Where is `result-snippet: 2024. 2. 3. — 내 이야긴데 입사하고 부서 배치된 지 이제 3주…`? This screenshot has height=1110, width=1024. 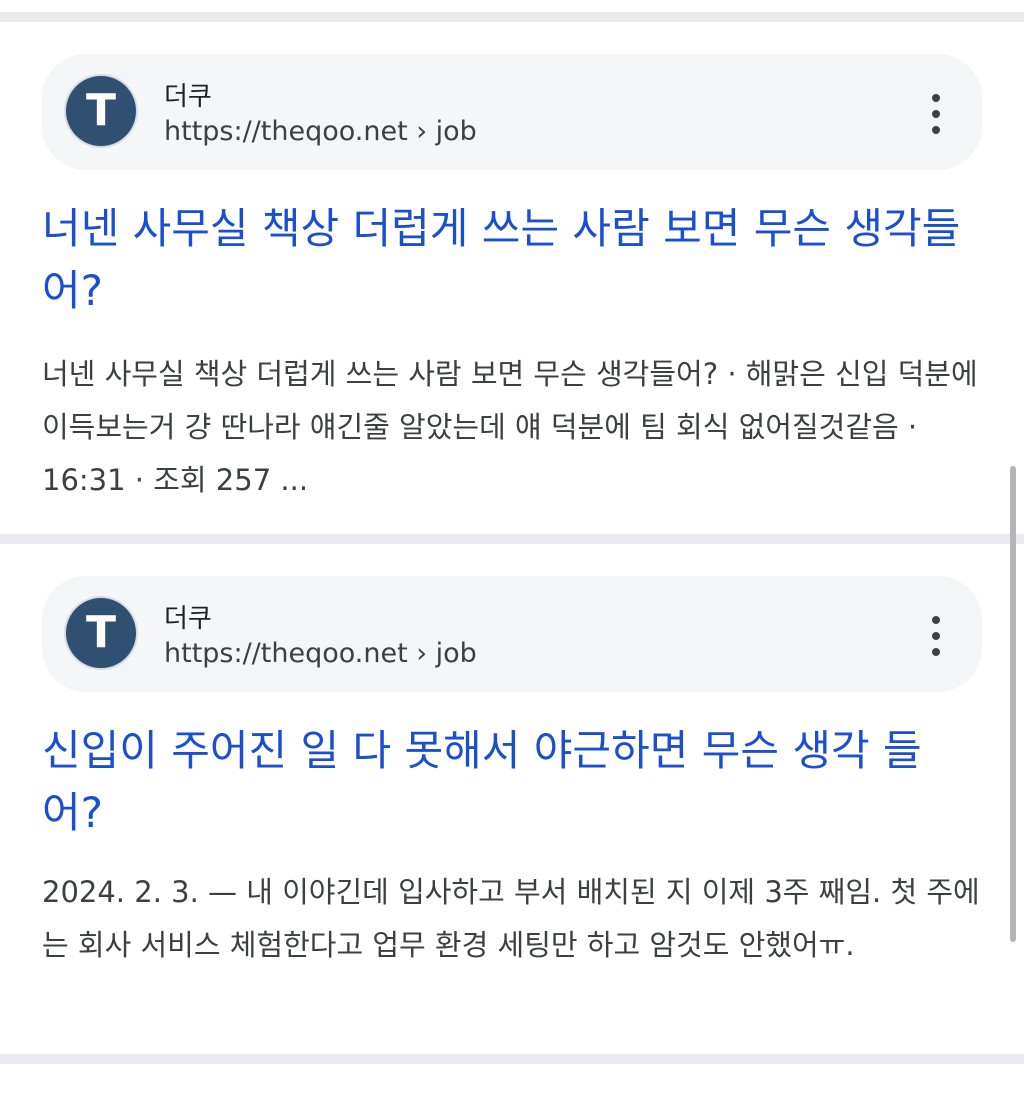 result-snippet: 2024. 2. 3. — 내 이야긴데 입사하고 부서 배치된 지 이제 3주… is located at coordinates (511, 918).